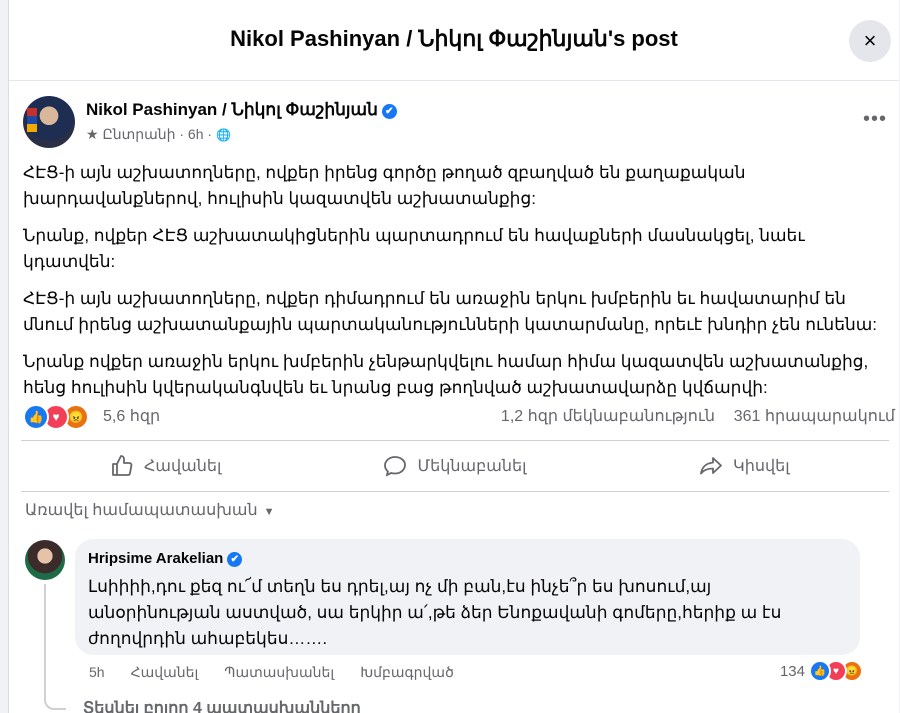 This screenshot has width=900, height=713. I want to click on reactions-count: 5,6 հզր, so click(131, 416).